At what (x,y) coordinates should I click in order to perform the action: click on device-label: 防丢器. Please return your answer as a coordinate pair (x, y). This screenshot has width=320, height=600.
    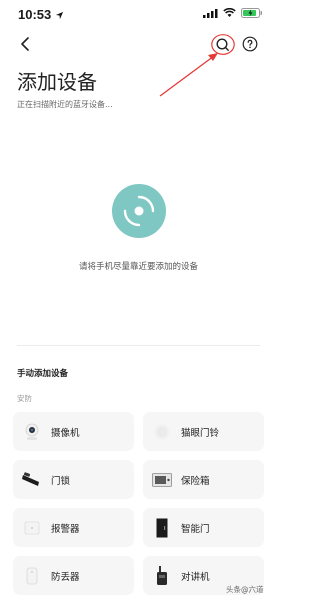
    Looking at the image, I should click on (65, 577).